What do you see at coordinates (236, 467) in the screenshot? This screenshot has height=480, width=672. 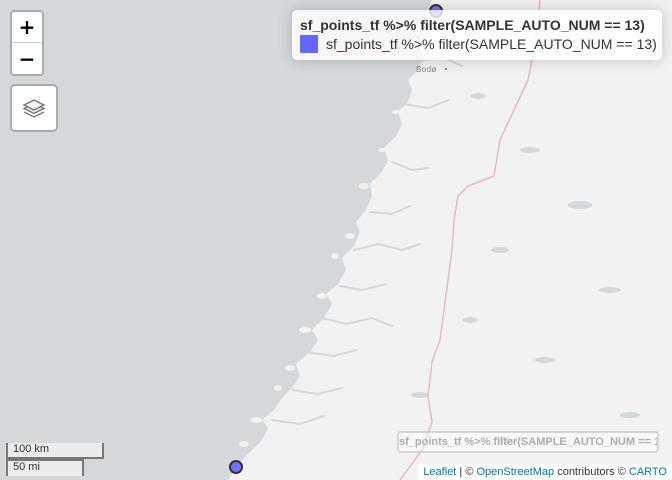 I see `marker-bottom` at bounding box center [236, 467].